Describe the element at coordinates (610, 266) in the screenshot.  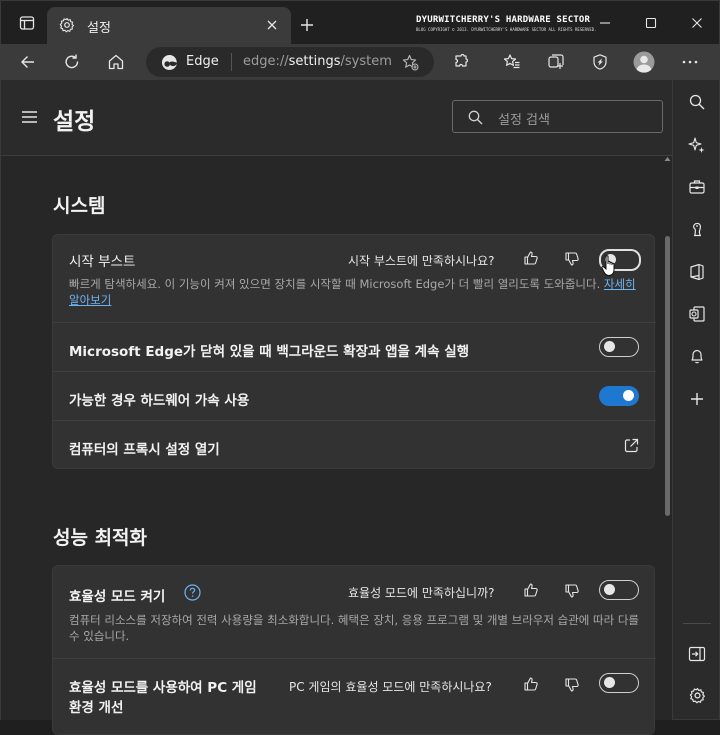
I see `hand-cursor-icon` at that location.